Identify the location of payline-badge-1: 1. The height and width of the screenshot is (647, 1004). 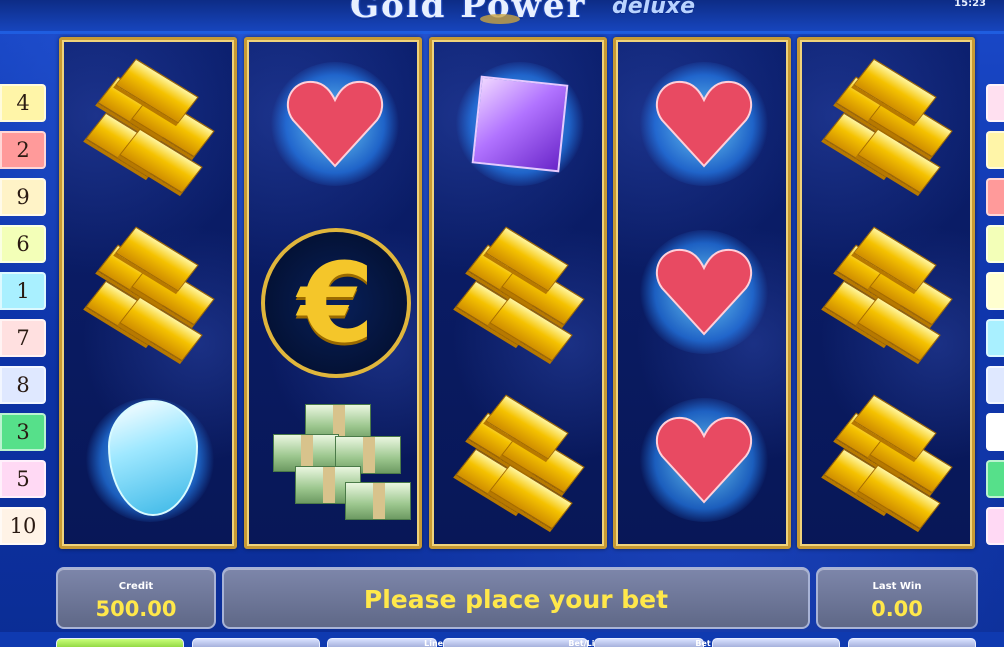
(23, 291).